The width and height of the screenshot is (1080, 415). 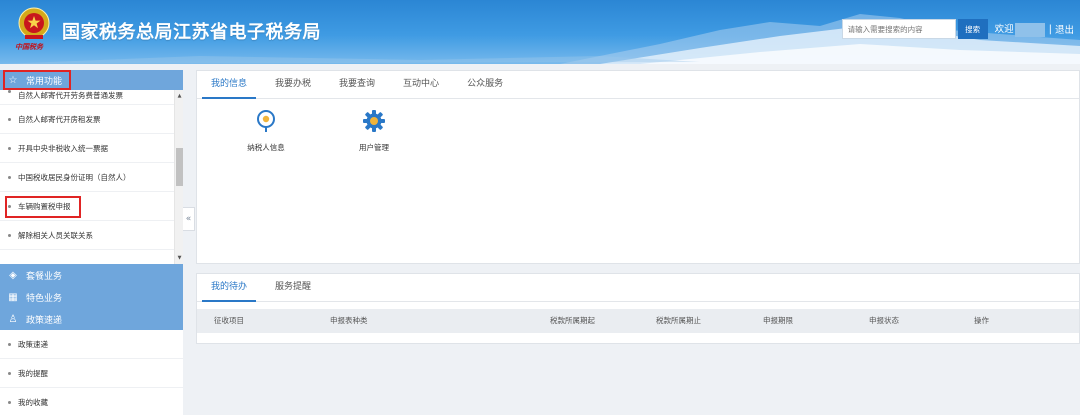 I want to click on tax-emblem-icon, so click(x=34, y=23).